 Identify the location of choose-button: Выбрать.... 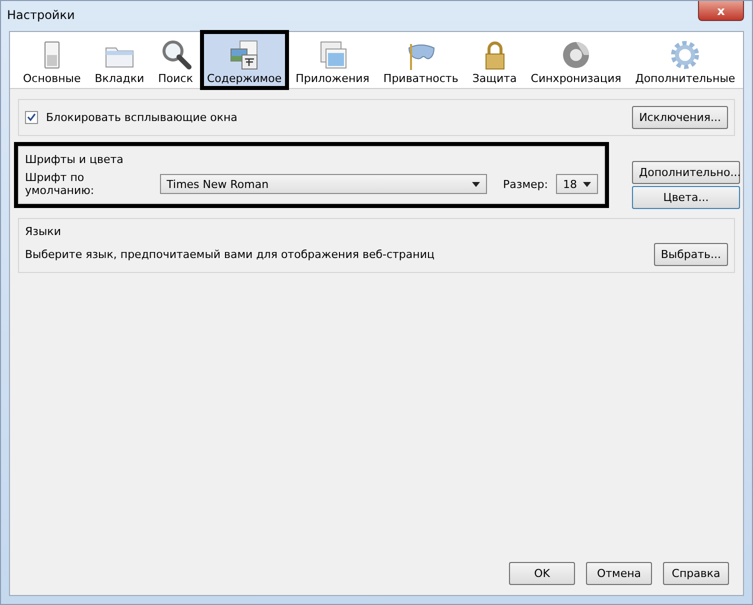
(691, 254).